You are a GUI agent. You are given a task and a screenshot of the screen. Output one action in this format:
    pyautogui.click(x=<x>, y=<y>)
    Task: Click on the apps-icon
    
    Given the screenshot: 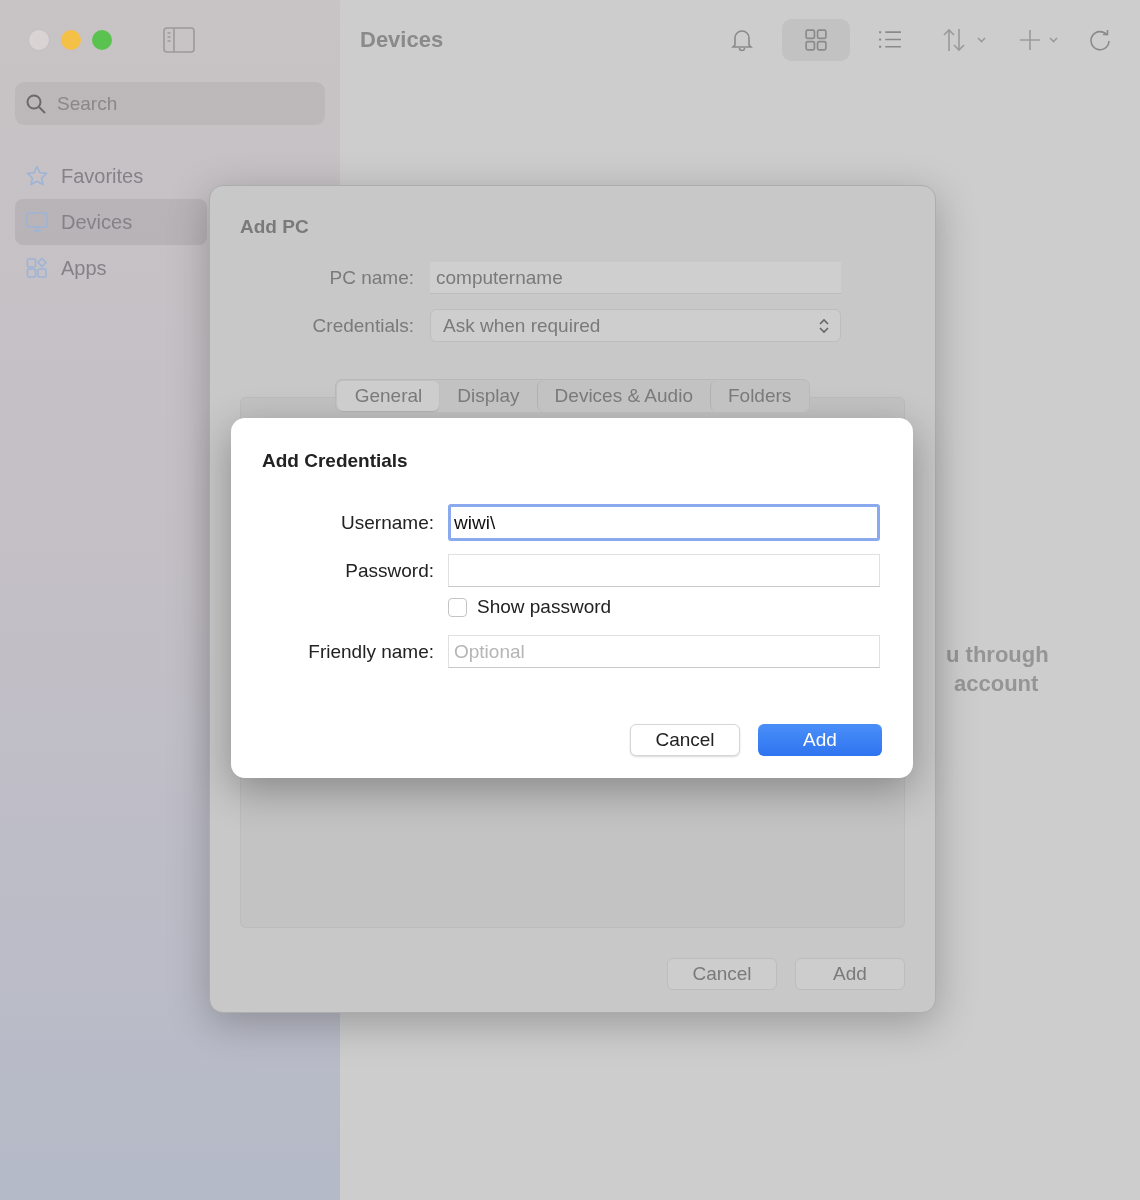 What is the action you would take?
    pyautogui.click(x=37, y=268)
    